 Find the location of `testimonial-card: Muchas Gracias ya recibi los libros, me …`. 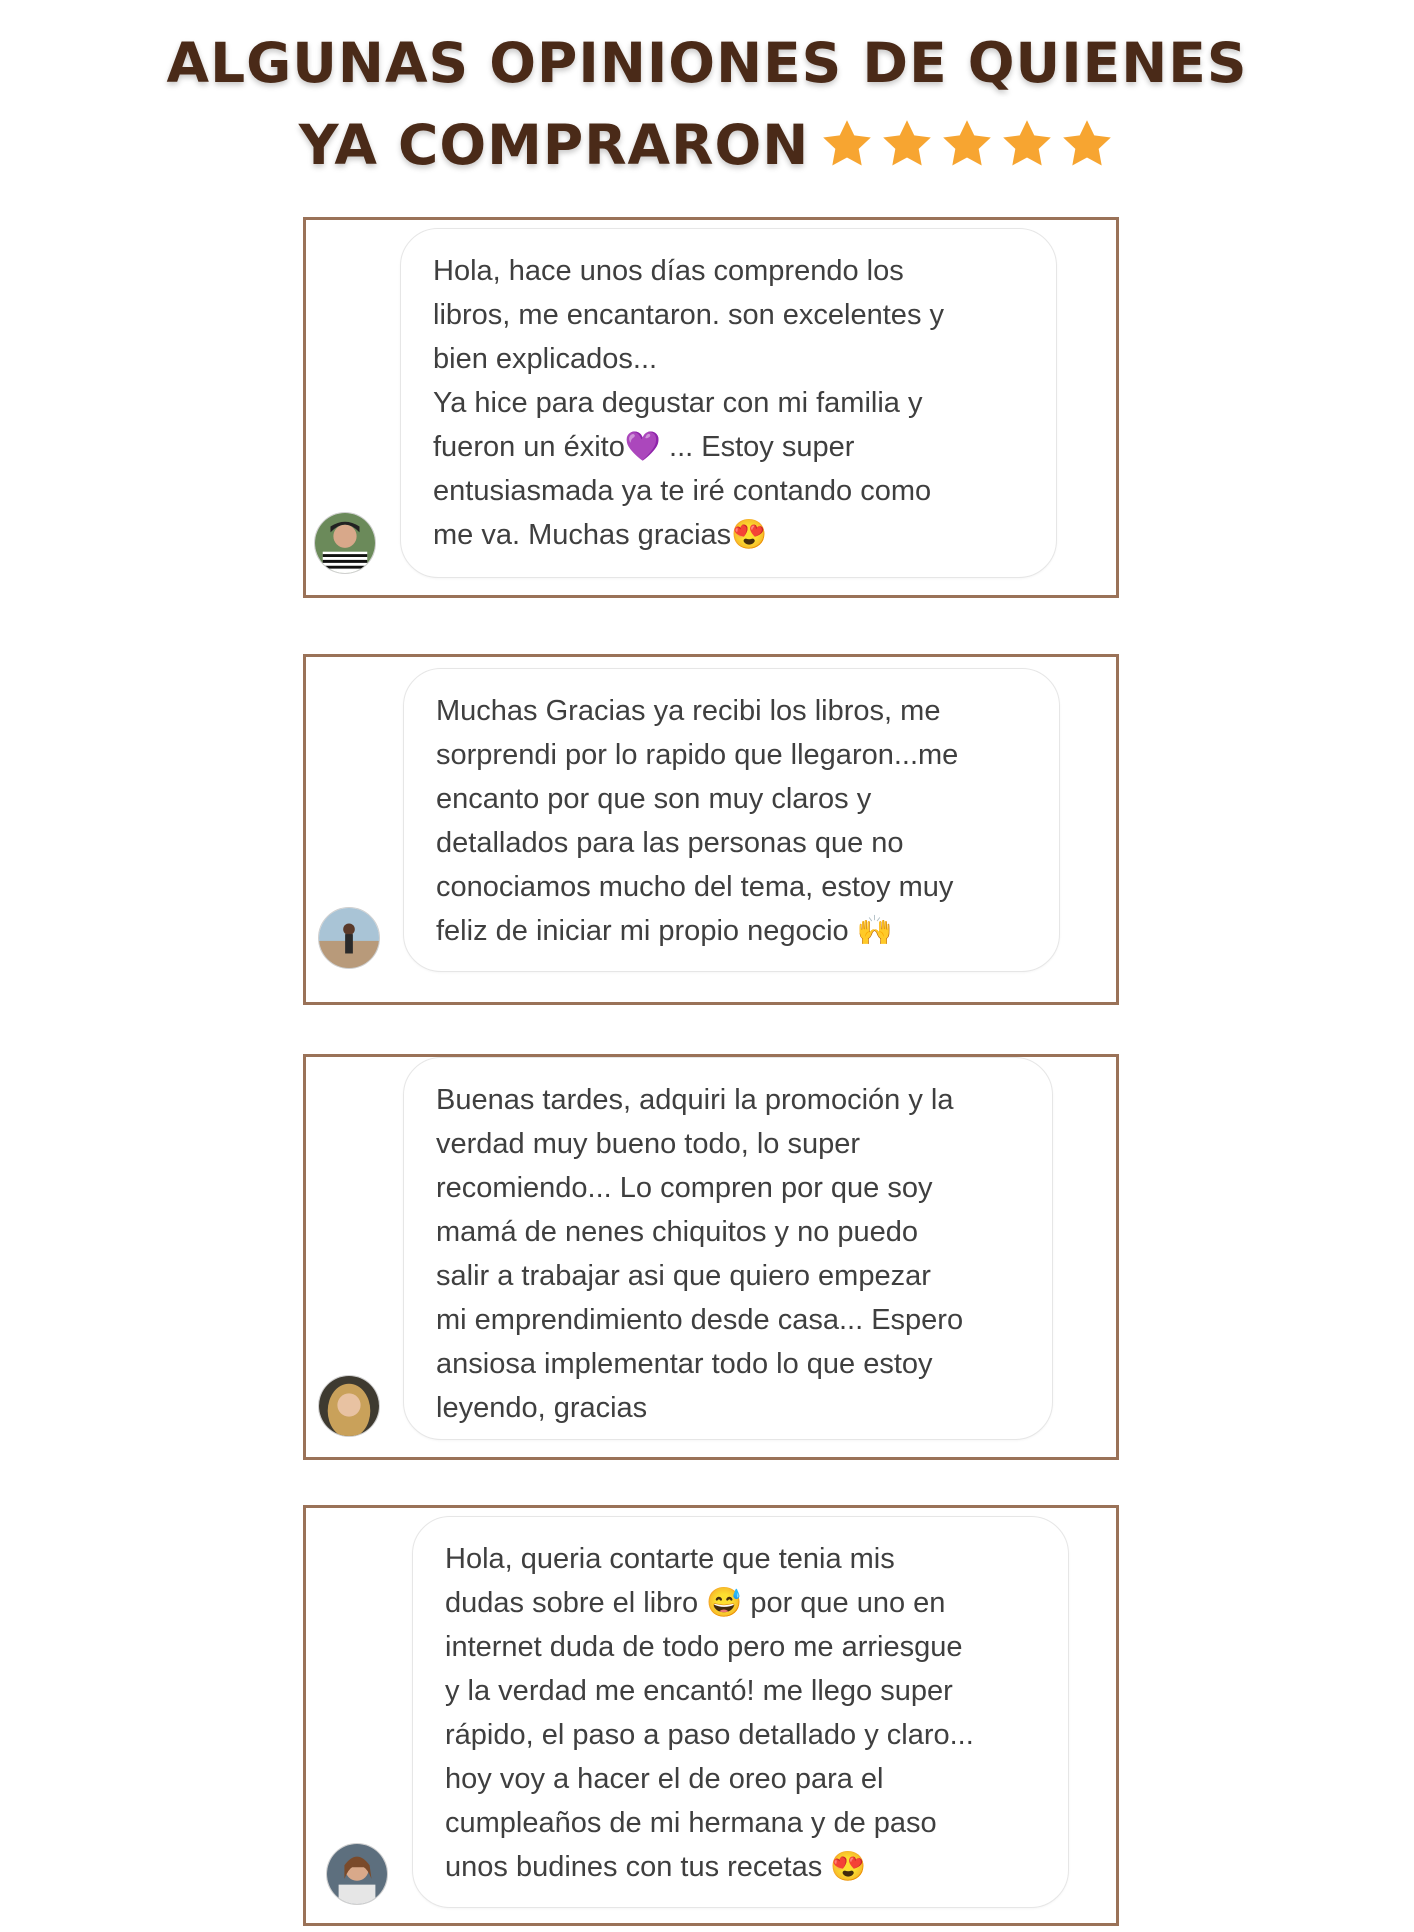

testimonial-card: Muchas Gracias ya recibi los libros, me … is located at coordinates (711, 829).